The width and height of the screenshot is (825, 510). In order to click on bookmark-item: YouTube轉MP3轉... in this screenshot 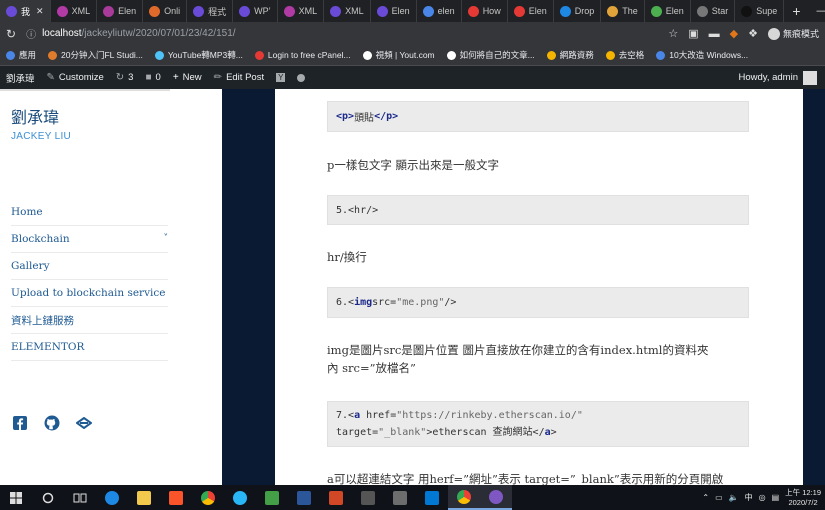, I will do `click(198, 55)`.